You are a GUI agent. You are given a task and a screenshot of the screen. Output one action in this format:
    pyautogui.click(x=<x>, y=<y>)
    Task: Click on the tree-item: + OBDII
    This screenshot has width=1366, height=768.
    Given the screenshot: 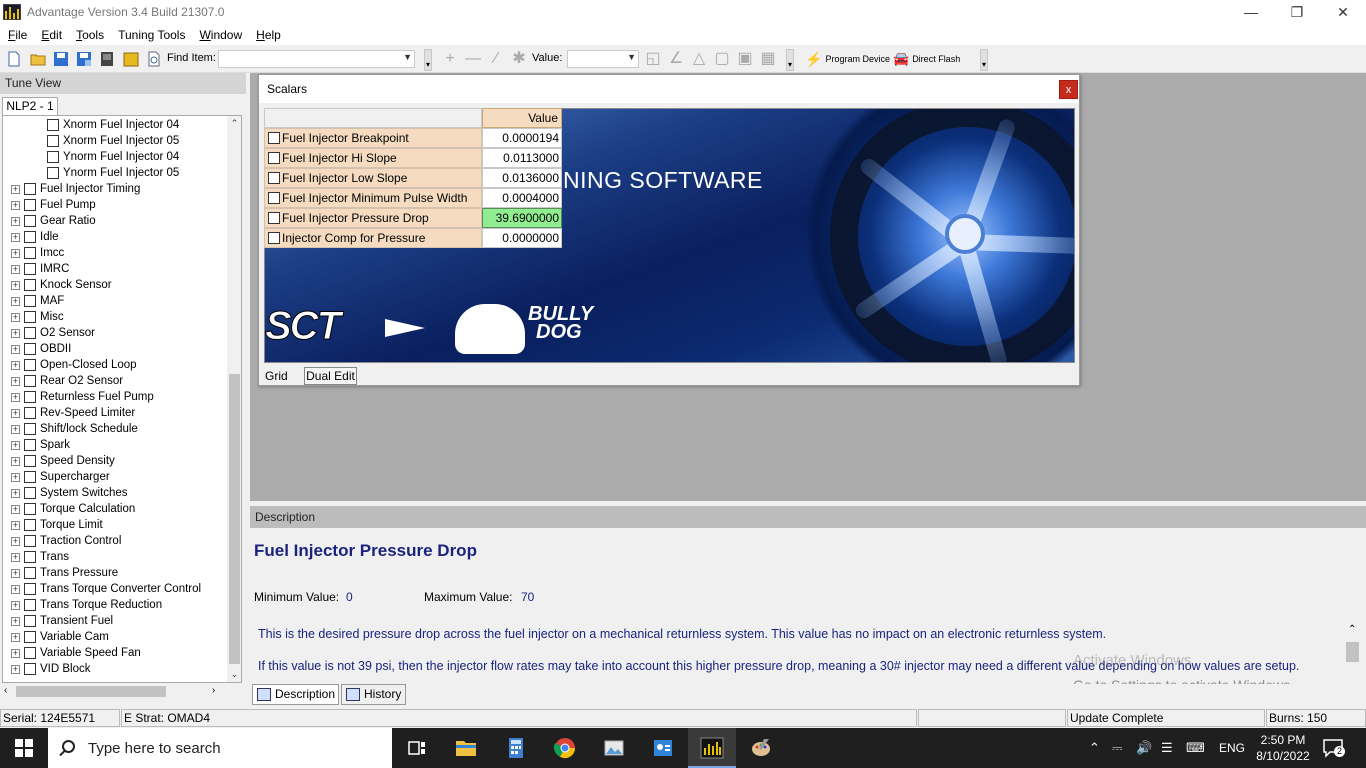 What is the action you would take?
    pyautogui.click(x=41, y=349)
    